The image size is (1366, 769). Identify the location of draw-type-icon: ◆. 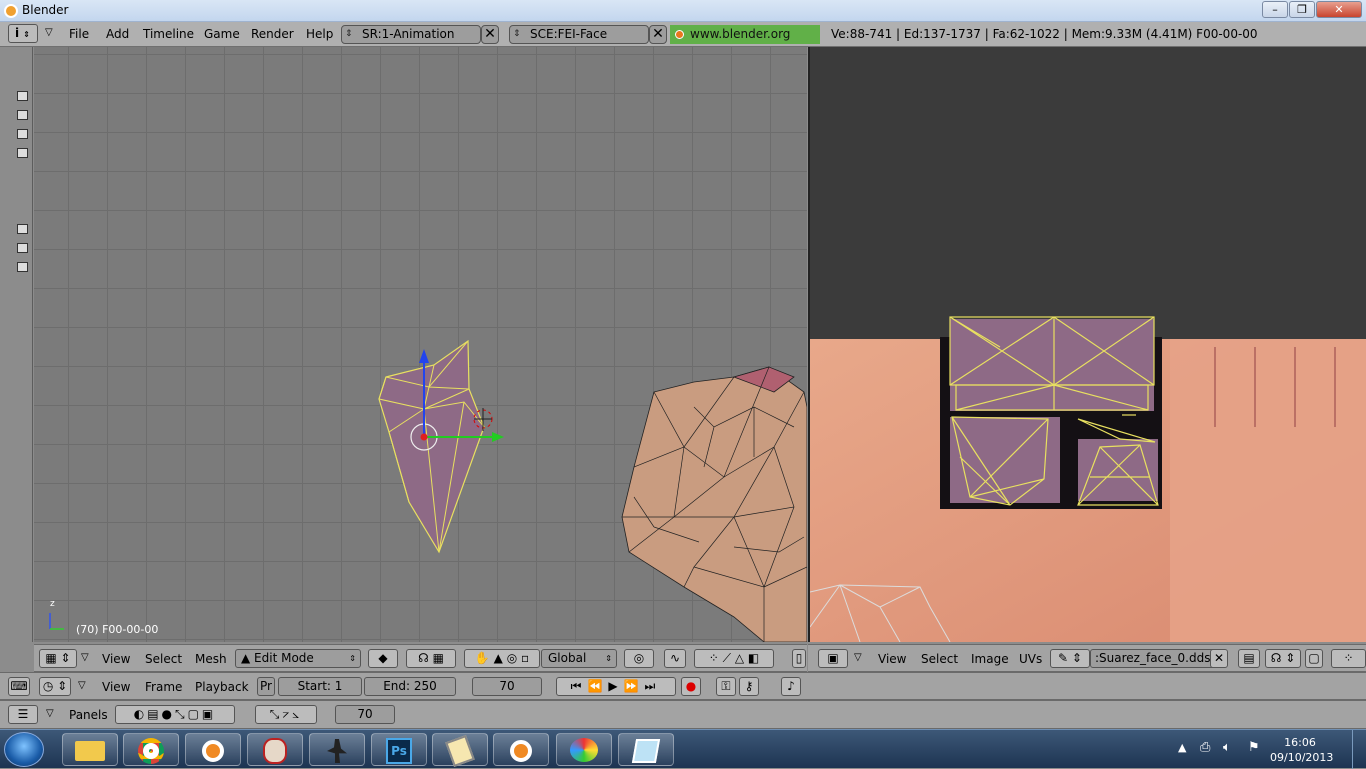
(383, 658).